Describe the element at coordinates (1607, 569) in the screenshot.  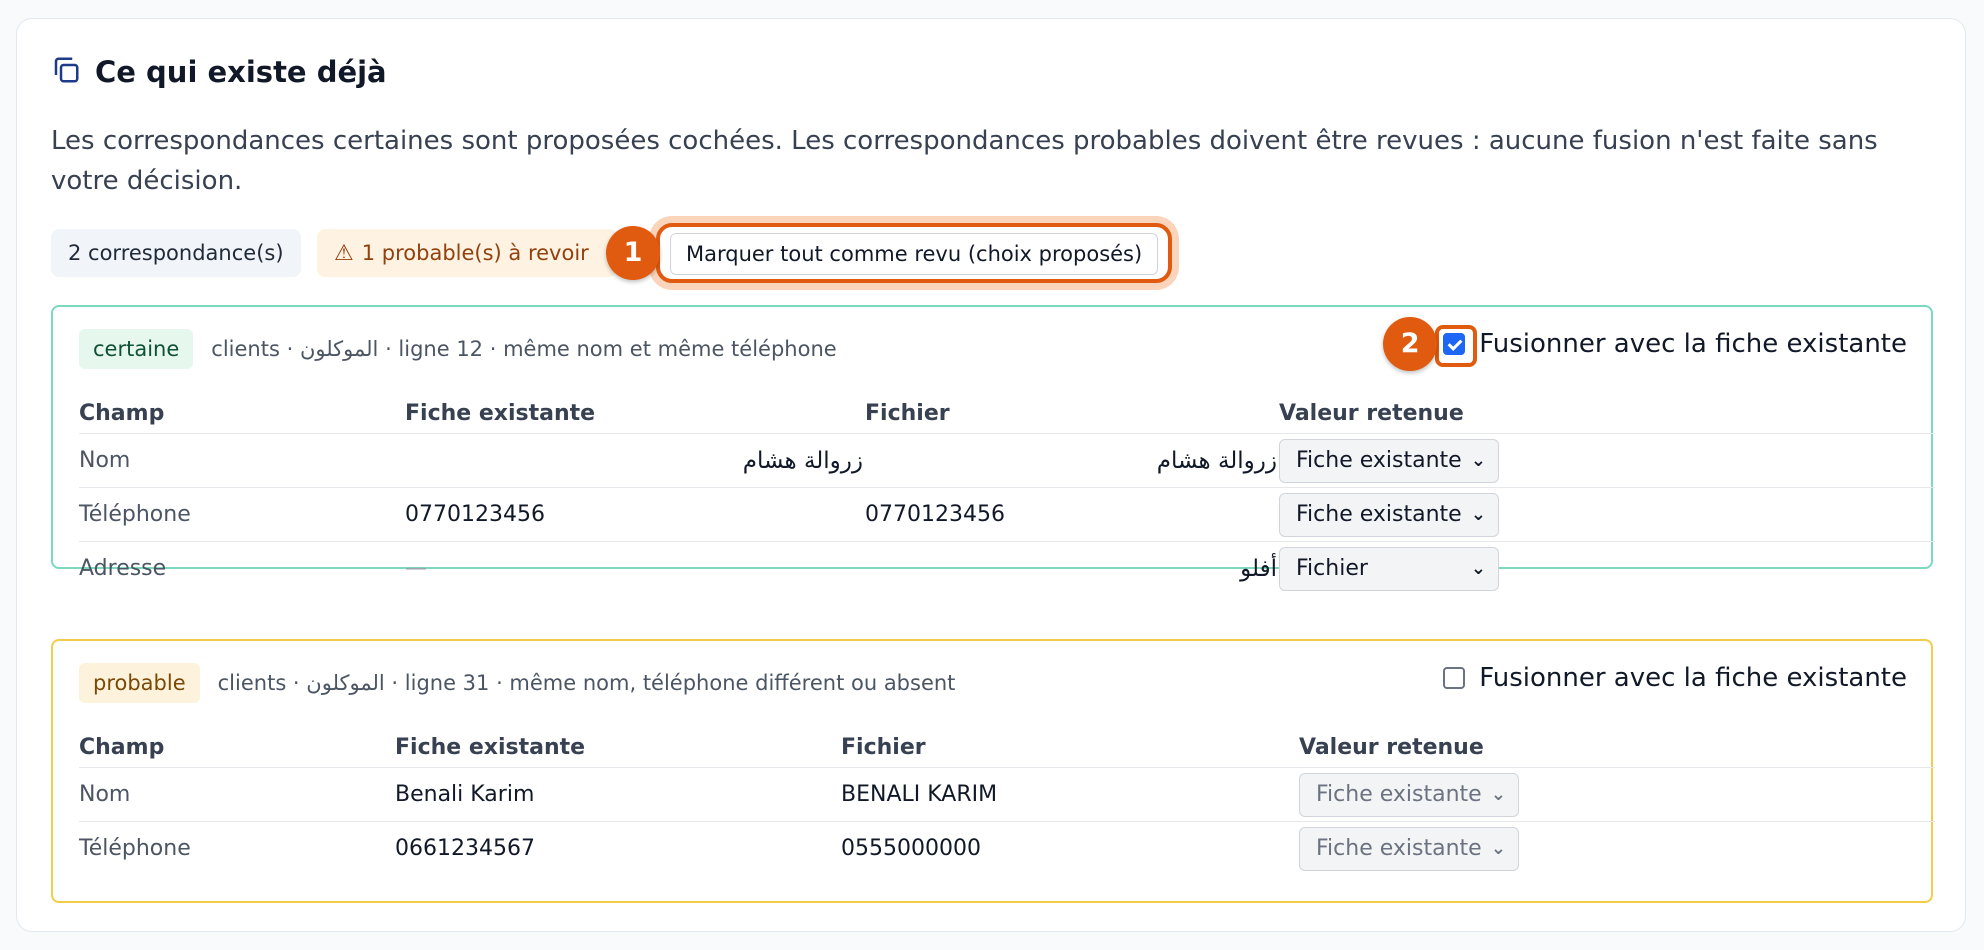
I see `kept-value-cell: Fichier ⌄` at that location.